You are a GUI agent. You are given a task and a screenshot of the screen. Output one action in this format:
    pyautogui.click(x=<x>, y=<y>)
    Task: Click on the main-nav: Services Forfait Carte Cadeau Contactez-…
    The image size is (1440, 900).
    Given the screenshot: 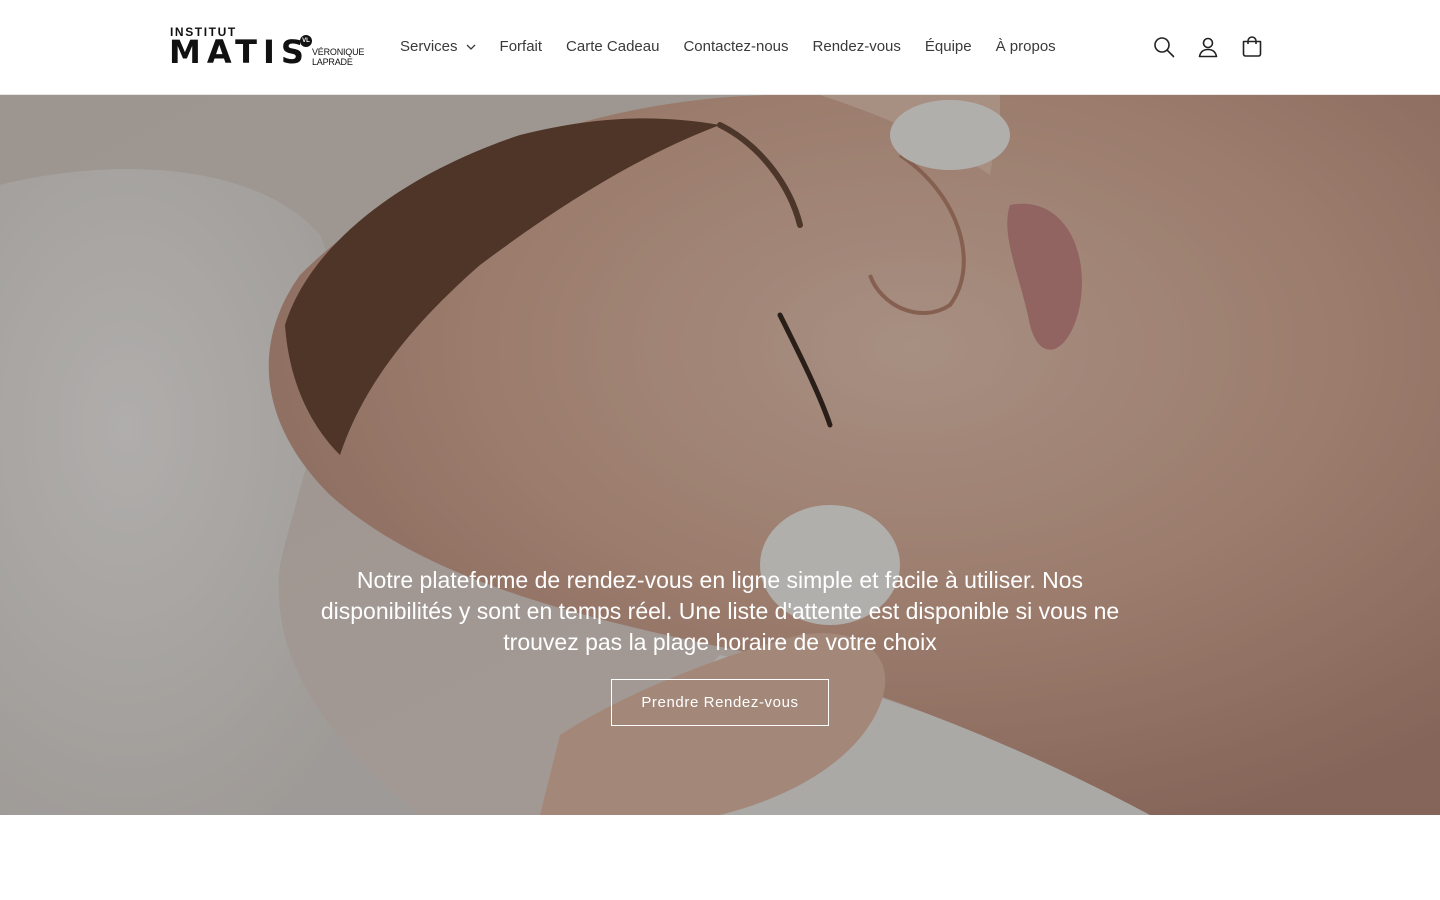 What is the action you would take?
    pyautogui.click(x=728, y=47)
    